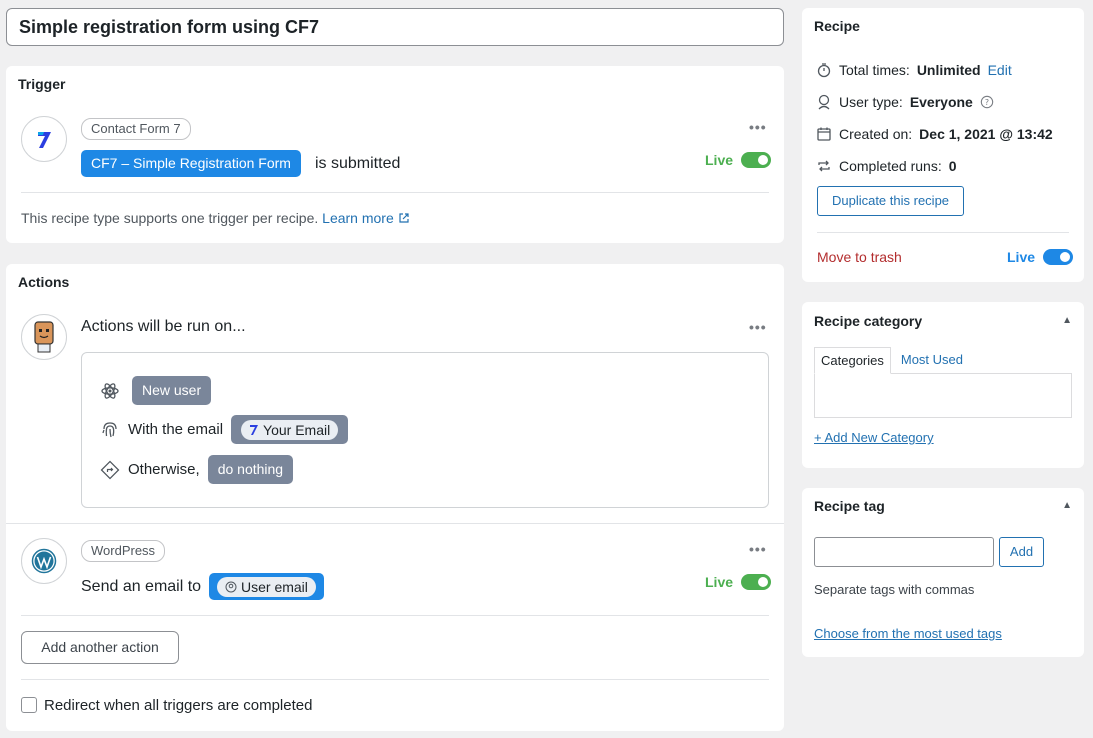 The height and width of the screenshot is (738, 1093). I want to click on add-tag-button: Add, so click(1021, 552).